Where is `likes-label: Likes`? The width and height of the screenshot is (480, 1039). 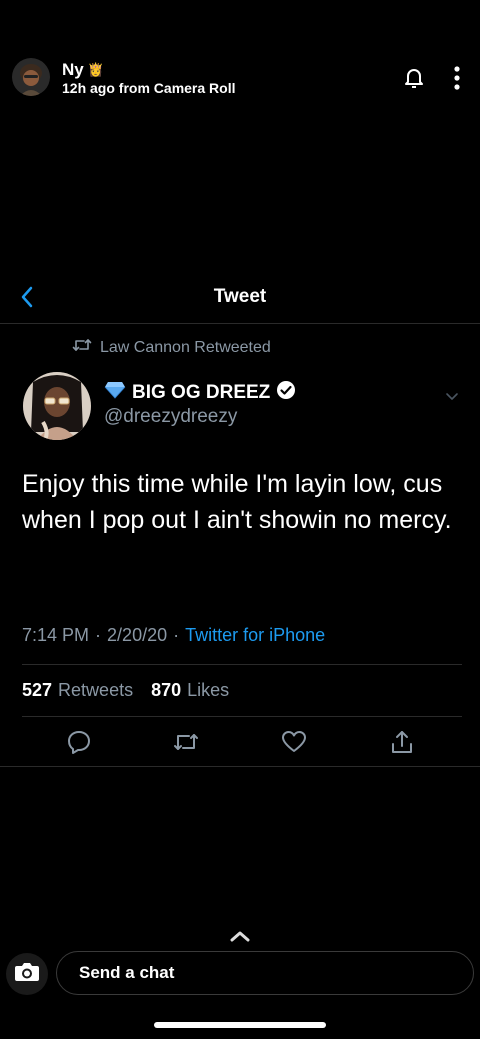 likes-label: Likes is located at coordinates (208, 690).